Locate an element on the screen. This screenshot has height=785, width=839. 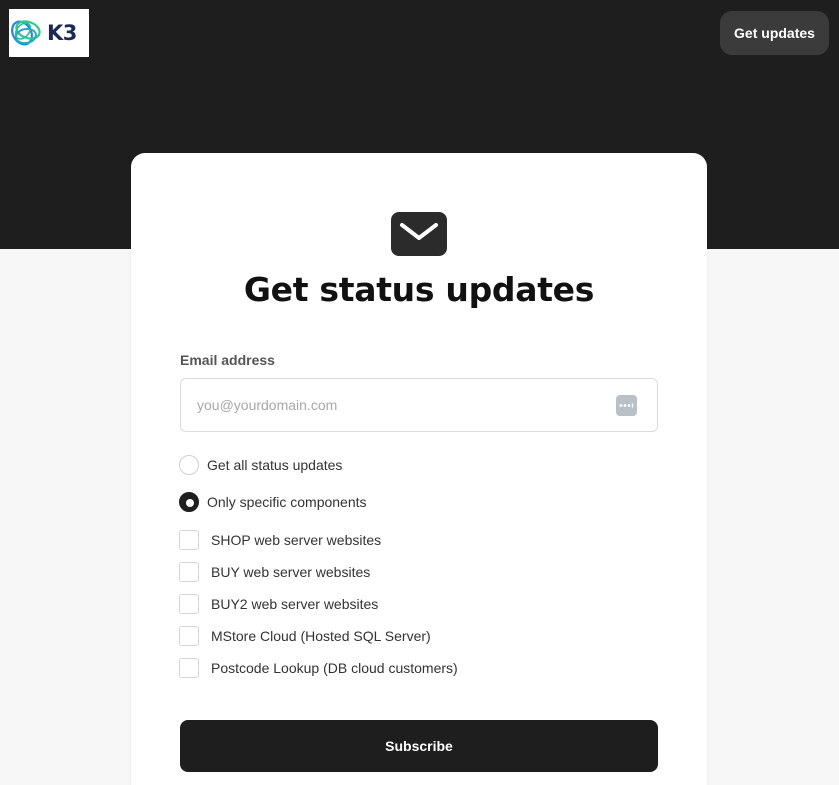
radio-specific-components: Only specific components is located at coordinates (273, 502).